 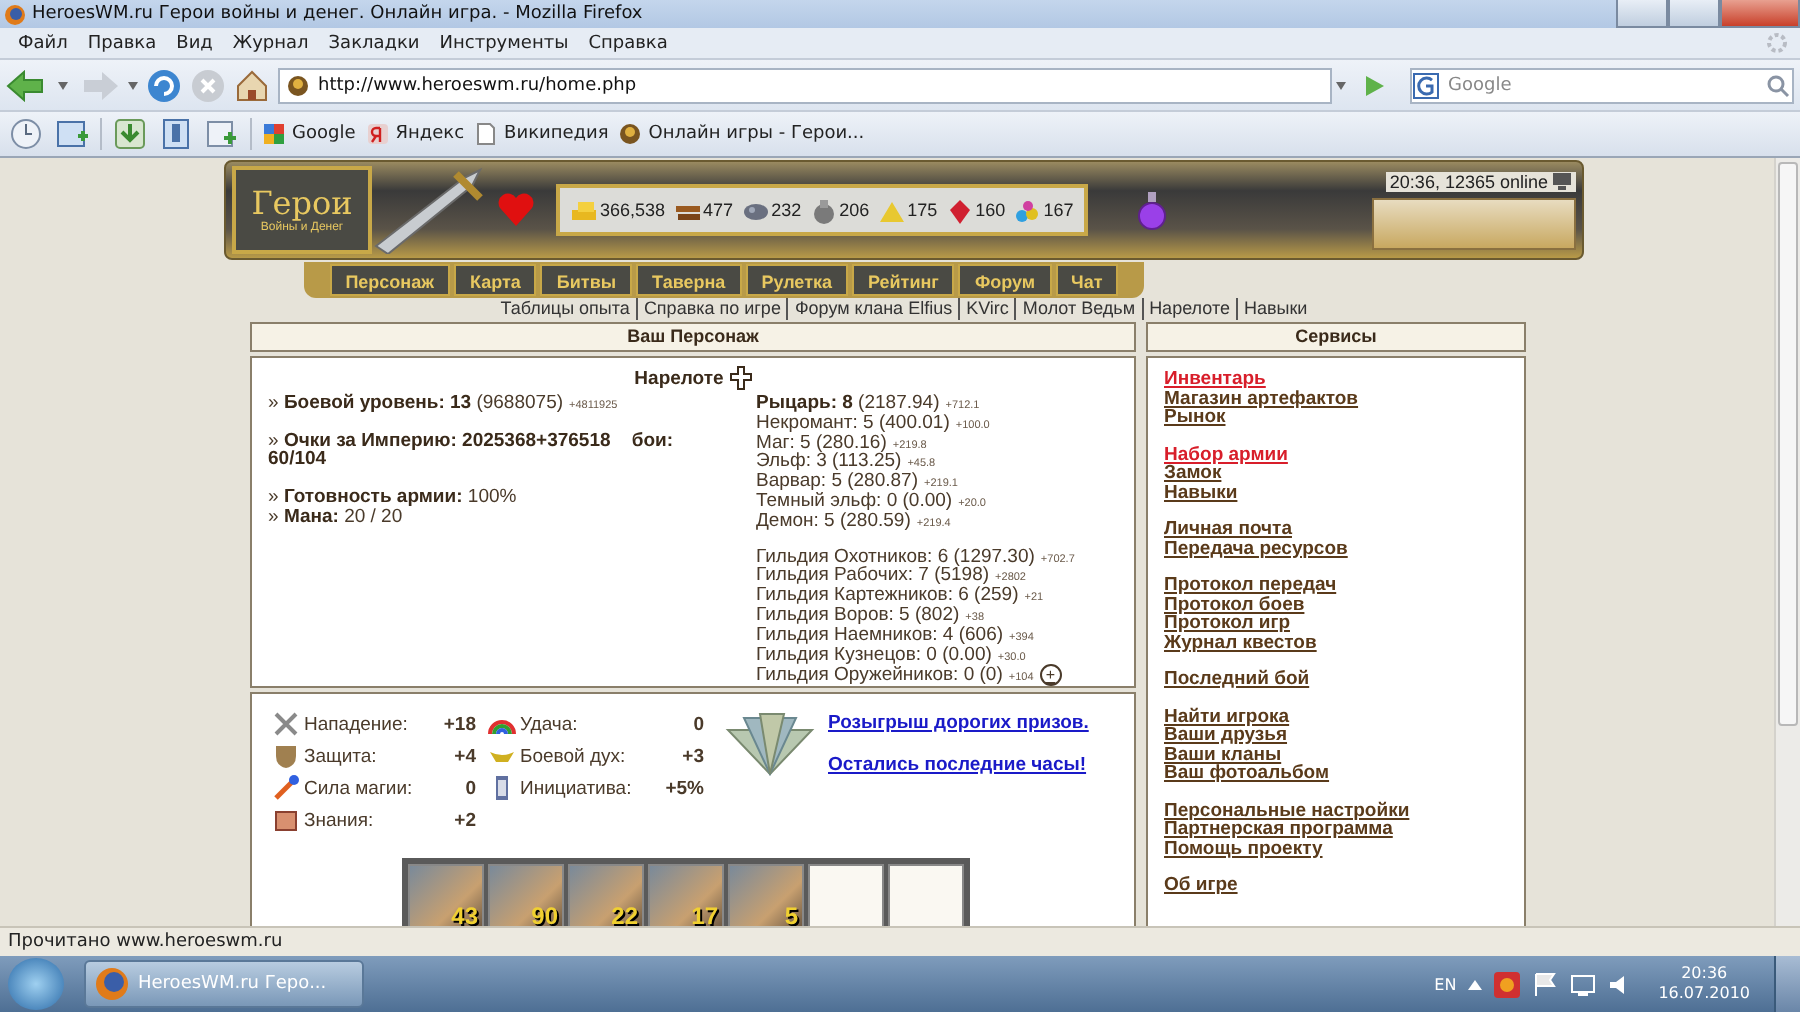 What do you see at coordinates (1336, 585) in the screenshot?
I see `service-link: Протокол передач` at bounding box center [1336, 585].